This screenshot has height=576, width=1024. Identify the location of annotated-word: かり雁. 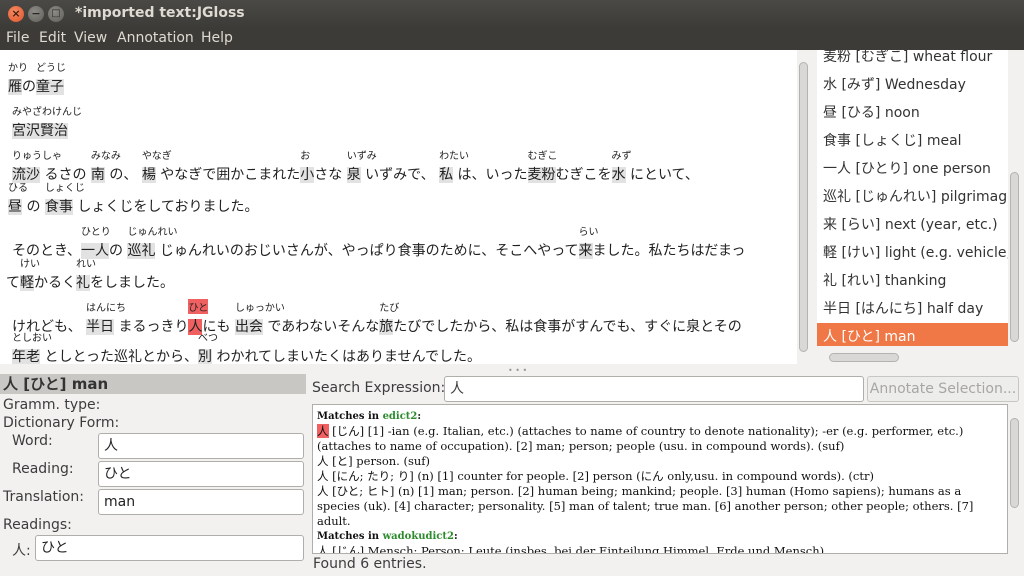
(18, 79).